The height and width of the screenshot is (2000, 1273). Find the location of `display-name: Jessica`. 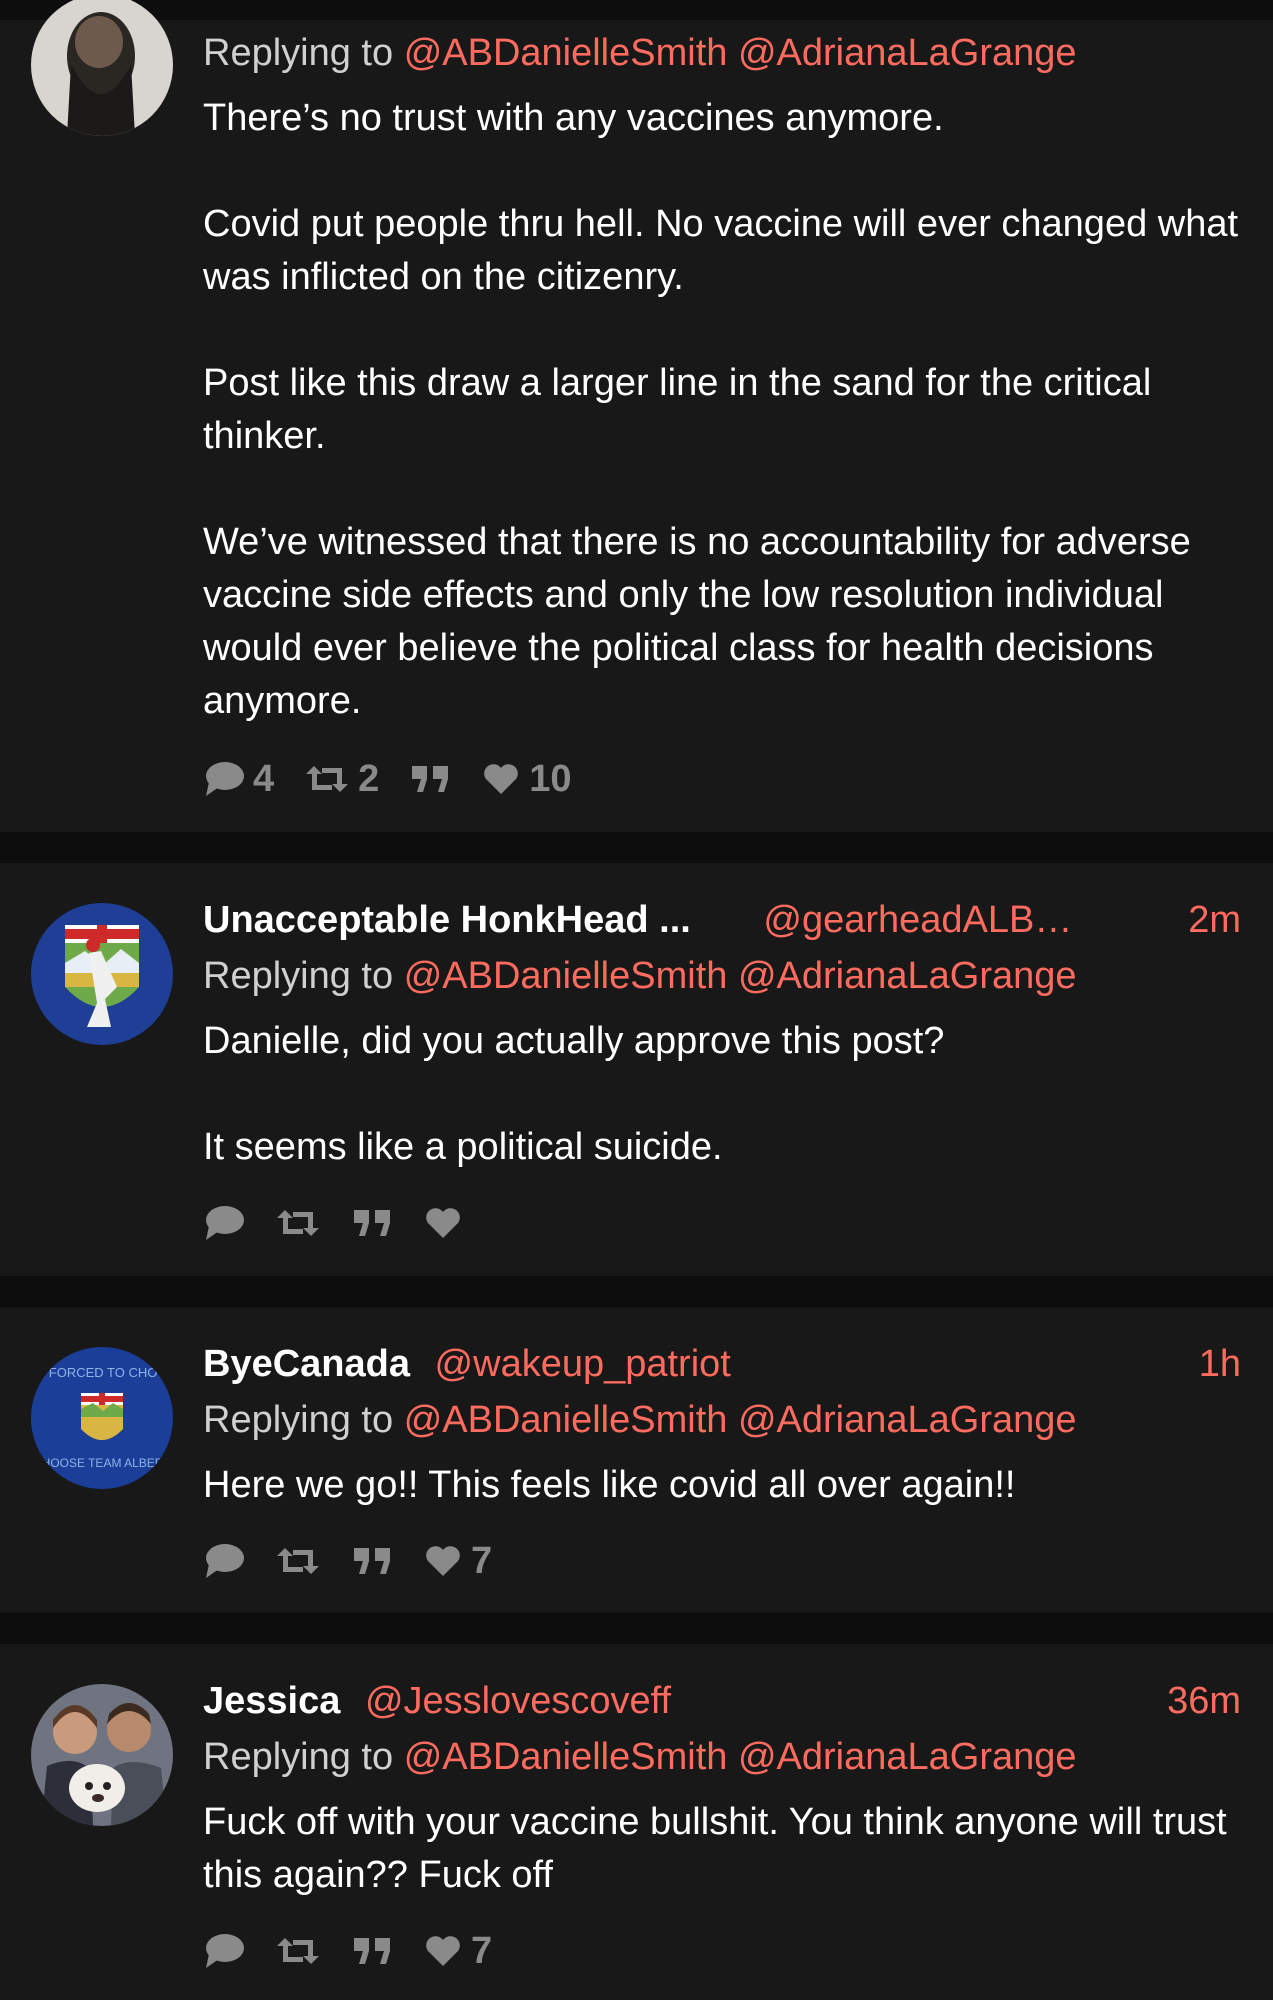

display-name: Jessica is located at coordinates (271, 1701).